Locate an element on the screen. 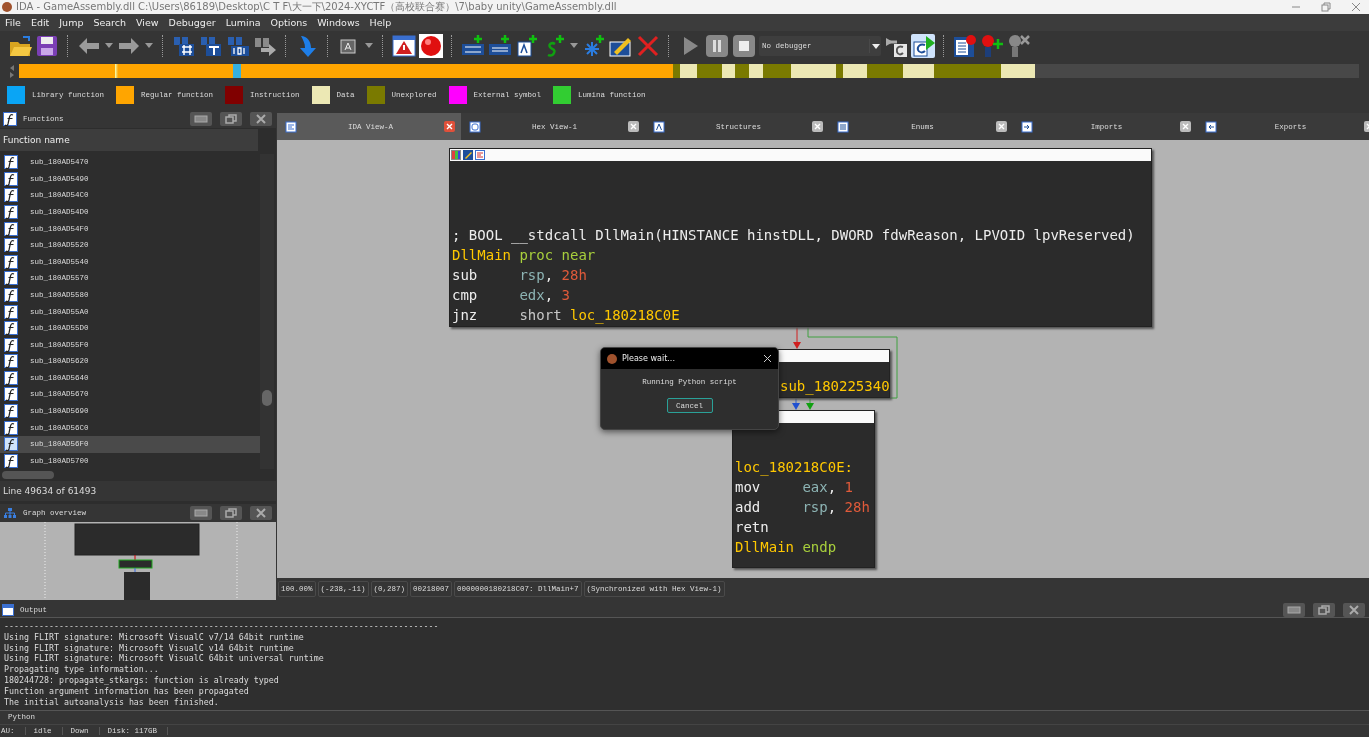 This screenshot has width=1369, height=737. menu-item: Windows is located at coordinates (338, 22).